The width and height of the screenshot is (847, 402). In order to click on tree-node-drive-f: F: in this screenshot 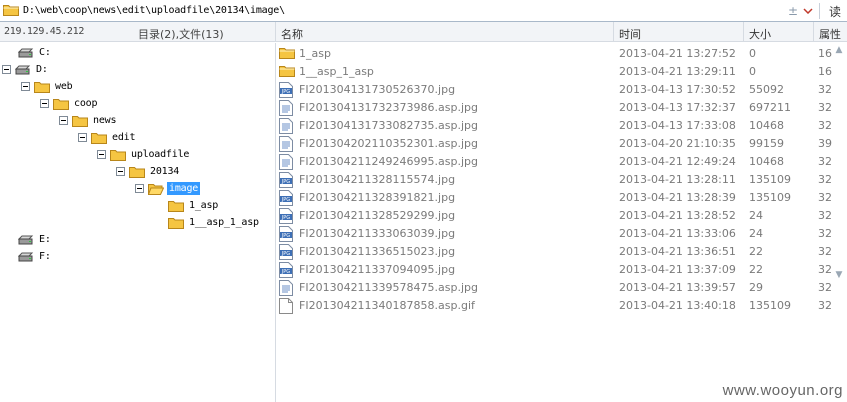, I will do `click(35, 256)`.